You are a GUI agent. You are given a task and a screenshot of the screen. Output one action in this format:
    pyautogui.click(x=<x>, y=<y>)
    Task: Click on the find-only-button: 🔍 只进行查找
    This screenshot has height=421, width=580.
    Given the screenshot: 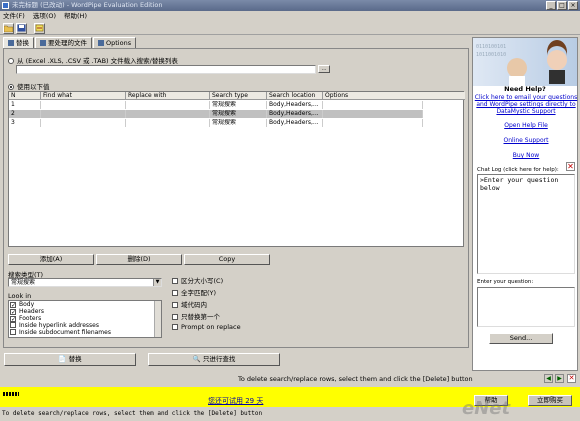 What is the action you would take?
    pyautogui.click(x=214, y=359)
    